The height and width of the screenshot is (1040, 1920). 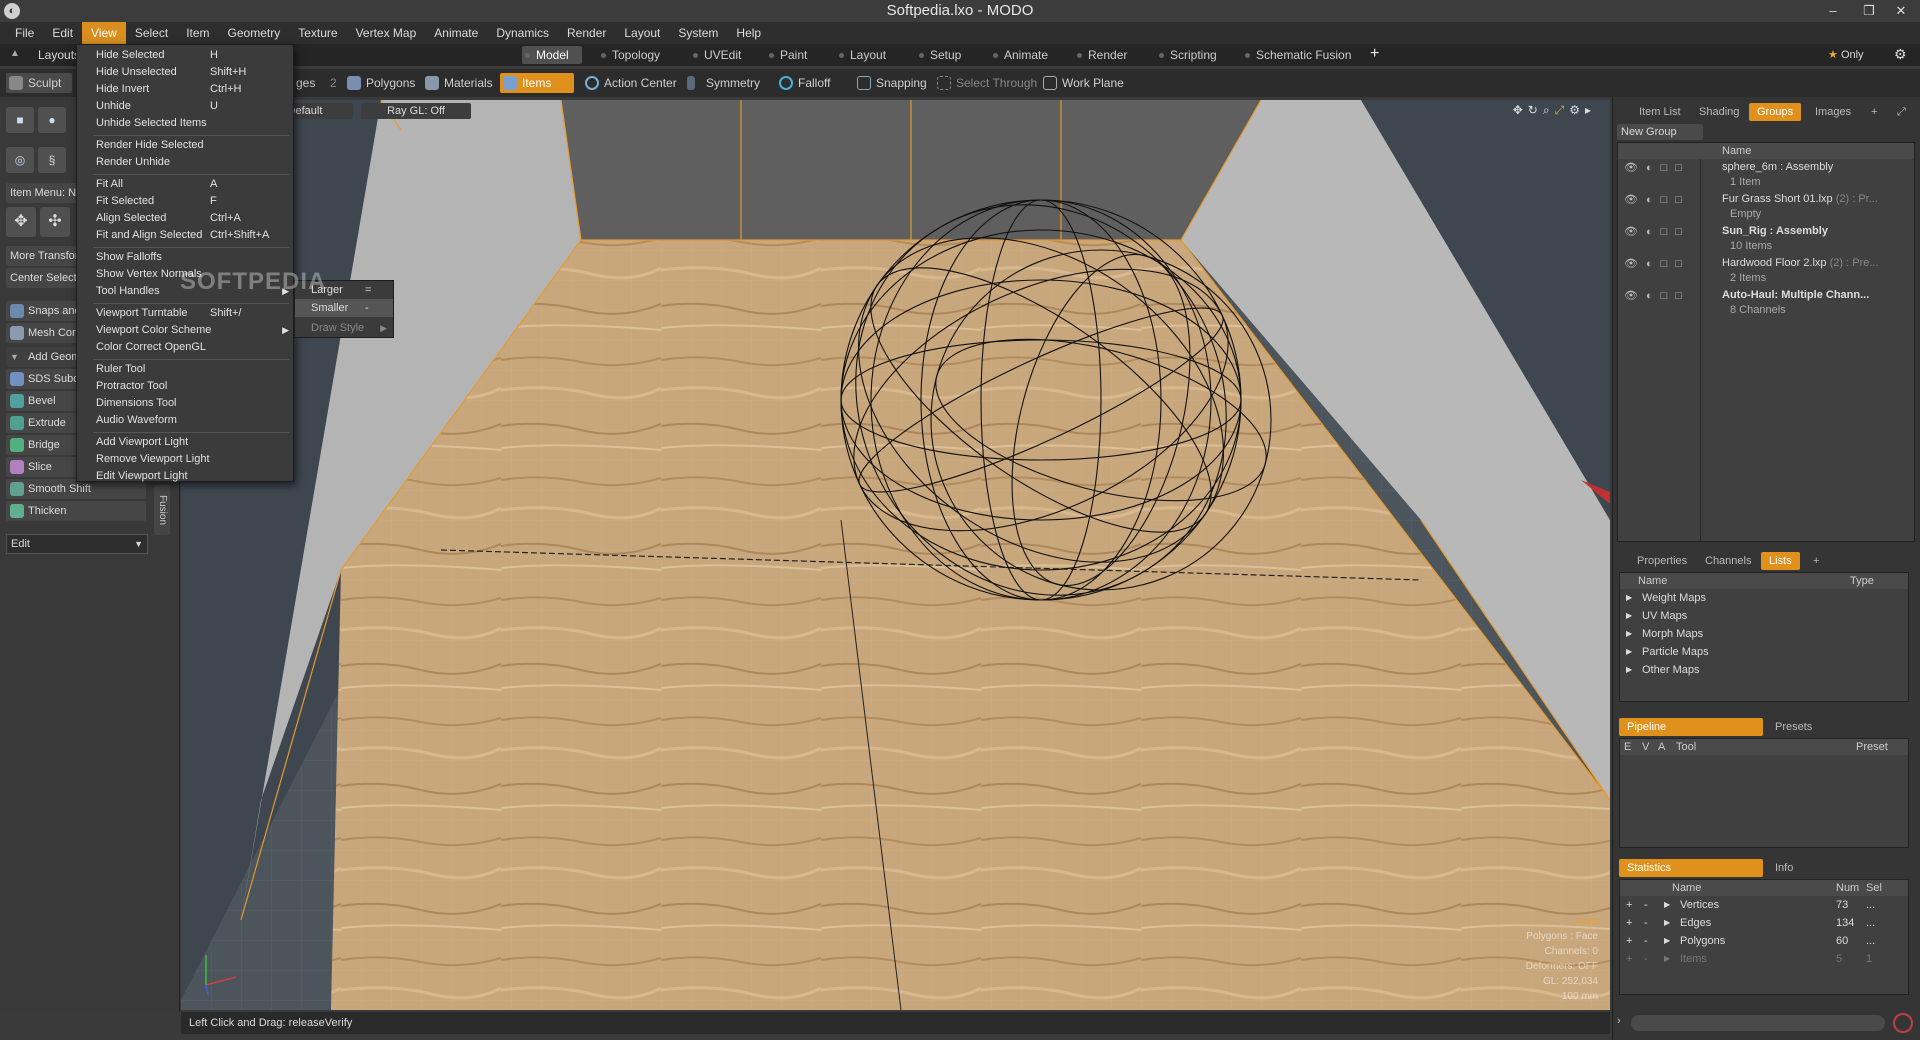 What do you see at coordinates (185, 420) in the screenshot?
I see `menu-audio-waveform: Audio Waveform` at bounding box center [185, 420].